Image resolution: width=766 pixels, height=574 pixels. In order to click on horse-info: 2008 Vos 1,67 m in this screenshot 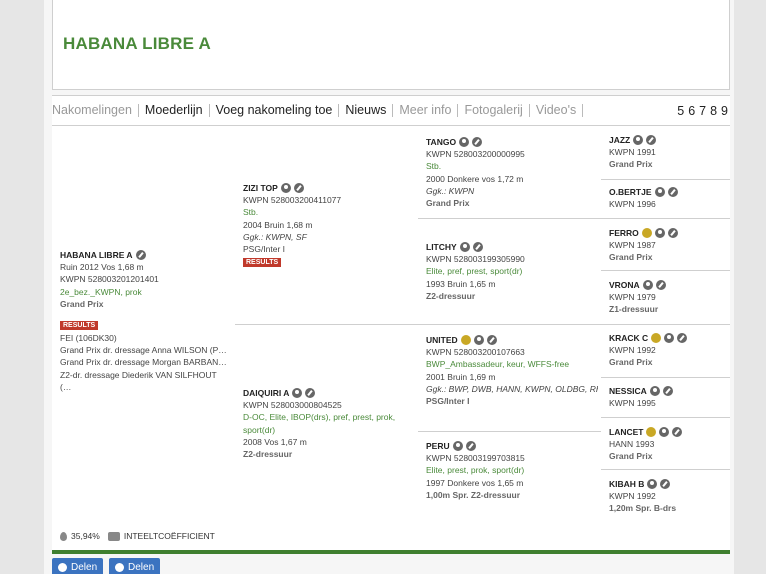, I will do `click(275, 441)`.